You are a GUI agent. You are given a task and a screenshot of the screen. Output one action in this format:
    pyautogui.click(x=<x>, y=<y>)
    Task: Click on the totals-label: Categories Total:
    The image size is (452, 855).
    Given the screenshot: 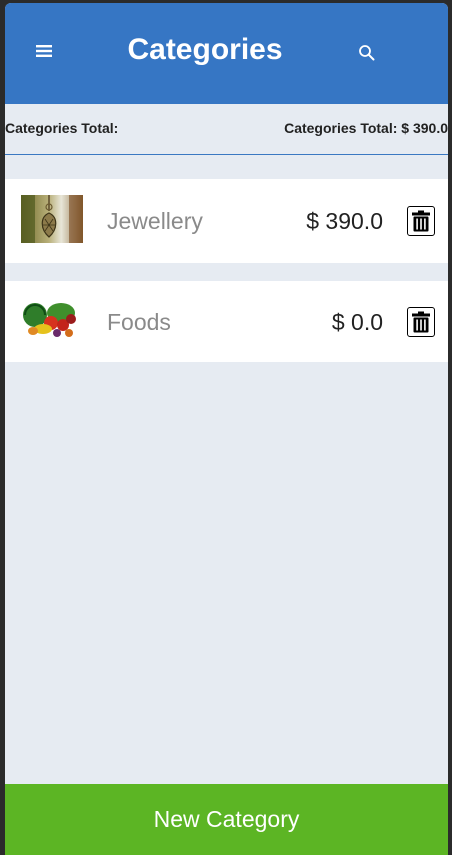 What is the action you would take?
    pyautogui.click(x=62, y=128)
    